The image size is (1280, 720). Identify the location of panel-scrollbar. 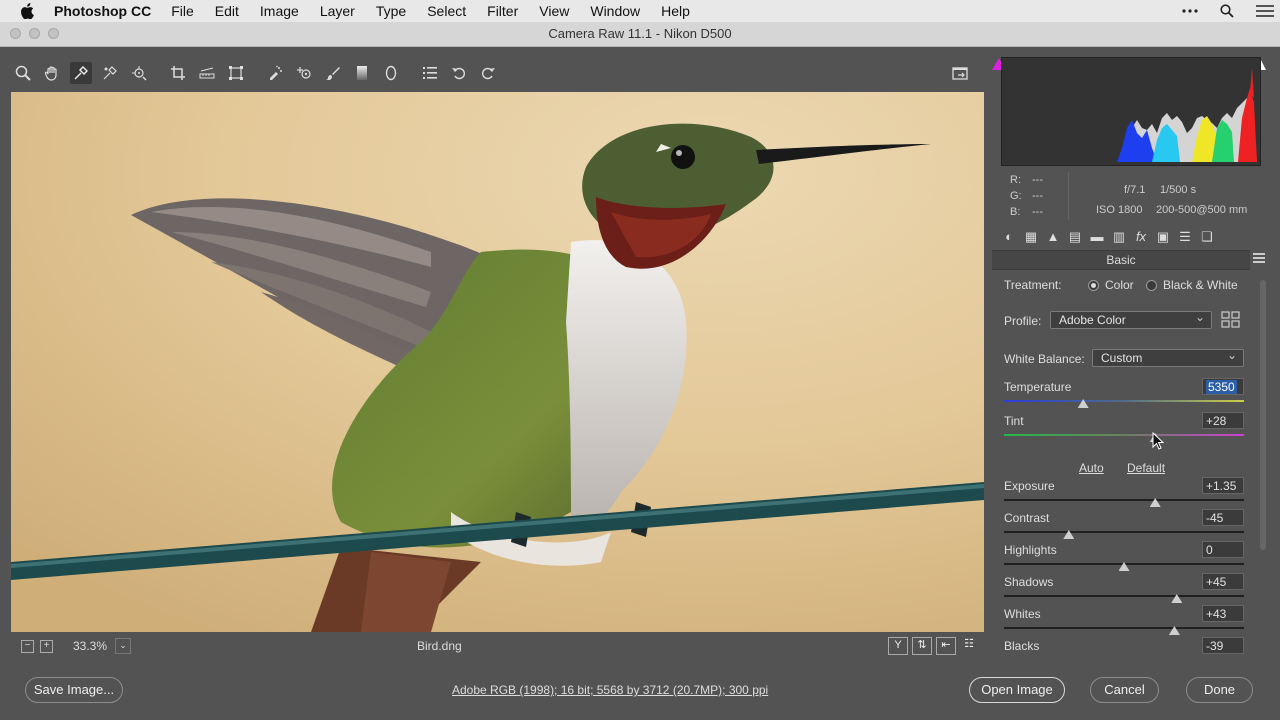
(1263, 464).